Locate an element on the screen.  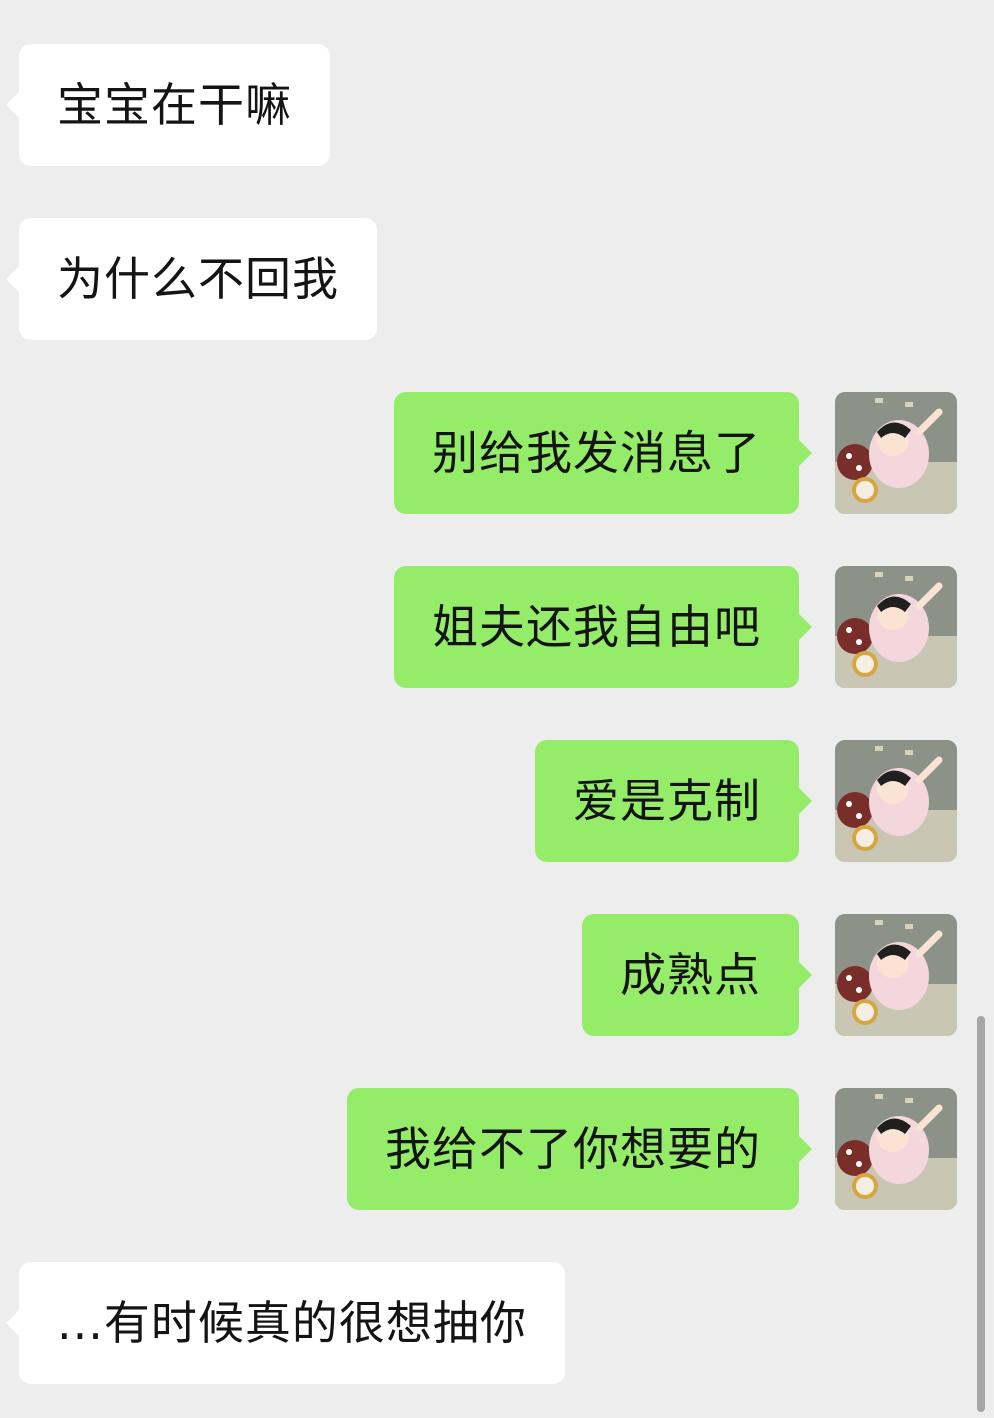
outgoing-message-bubble: 姐夫还我自由吧 is located at coordinates (603, 627).